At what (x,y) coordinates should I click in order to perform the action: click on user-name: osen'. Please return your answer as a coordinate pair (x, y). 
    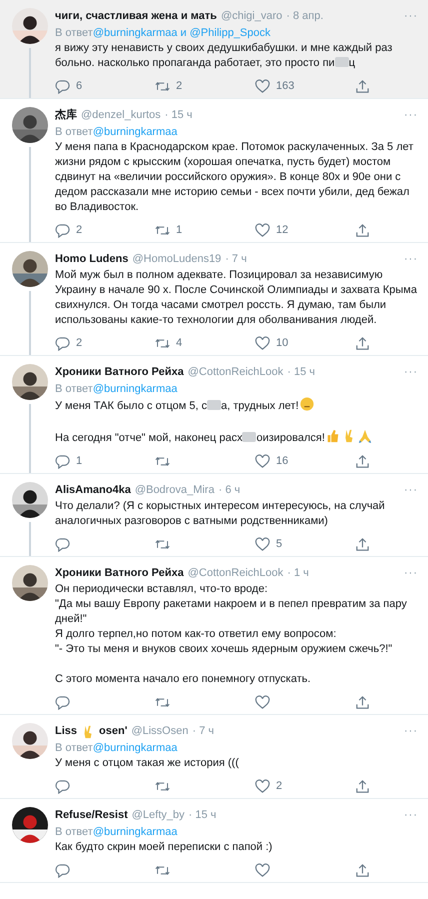
    Looking at the image, I should click on (113, 731).